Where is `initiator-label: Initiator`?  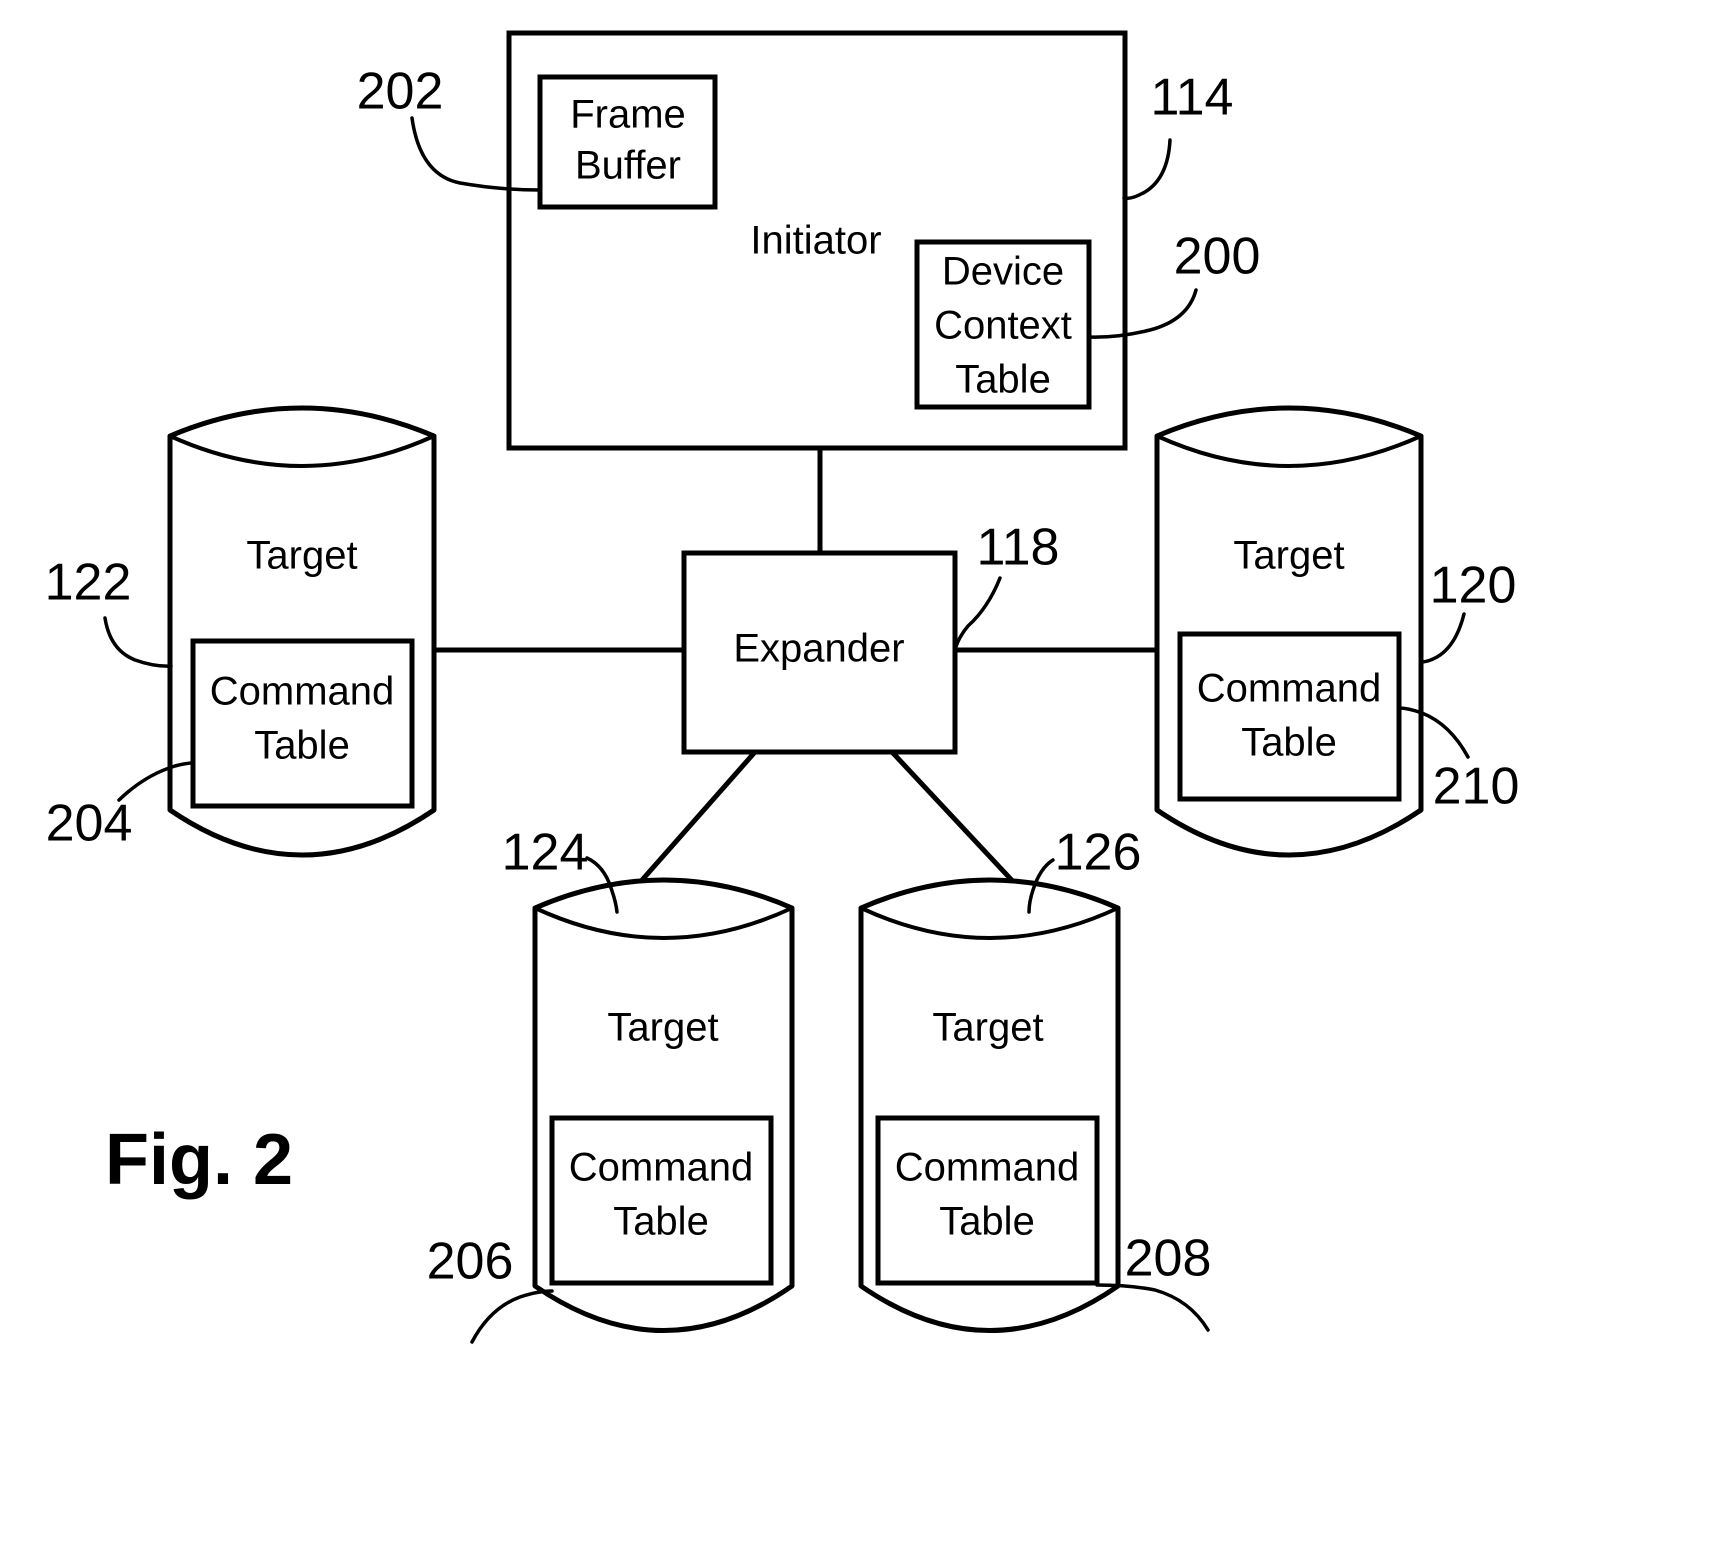 initiator-label: Initiator is located at coordinates (815, 241).